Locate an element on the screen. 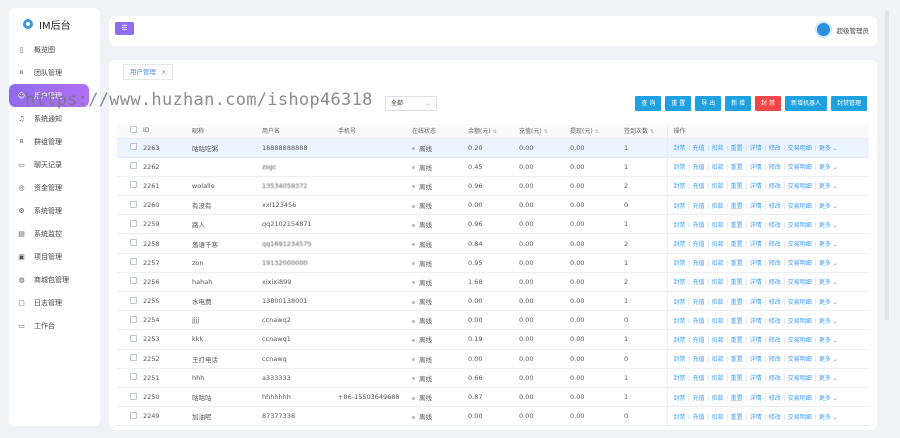  sidebar-item: ጰ 团队管理 is located at coordinates (54, 72).